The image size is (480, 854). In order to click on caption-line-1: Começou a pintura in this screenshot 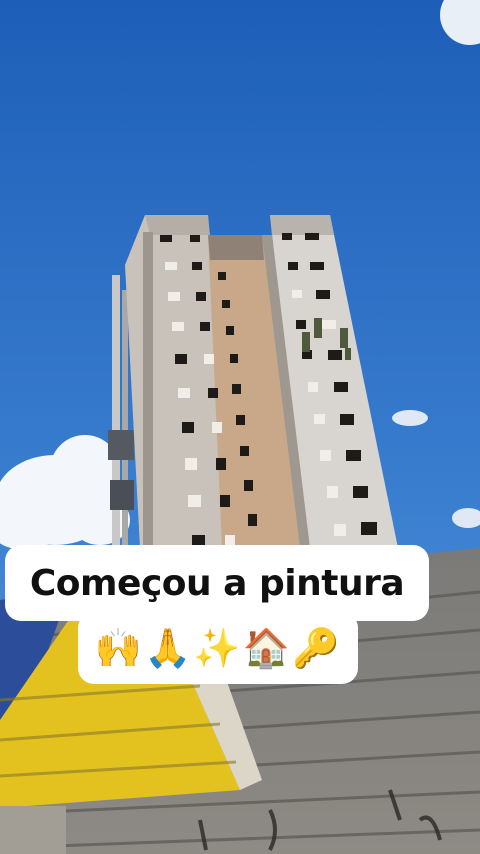, I will do `click(217, 583)`.